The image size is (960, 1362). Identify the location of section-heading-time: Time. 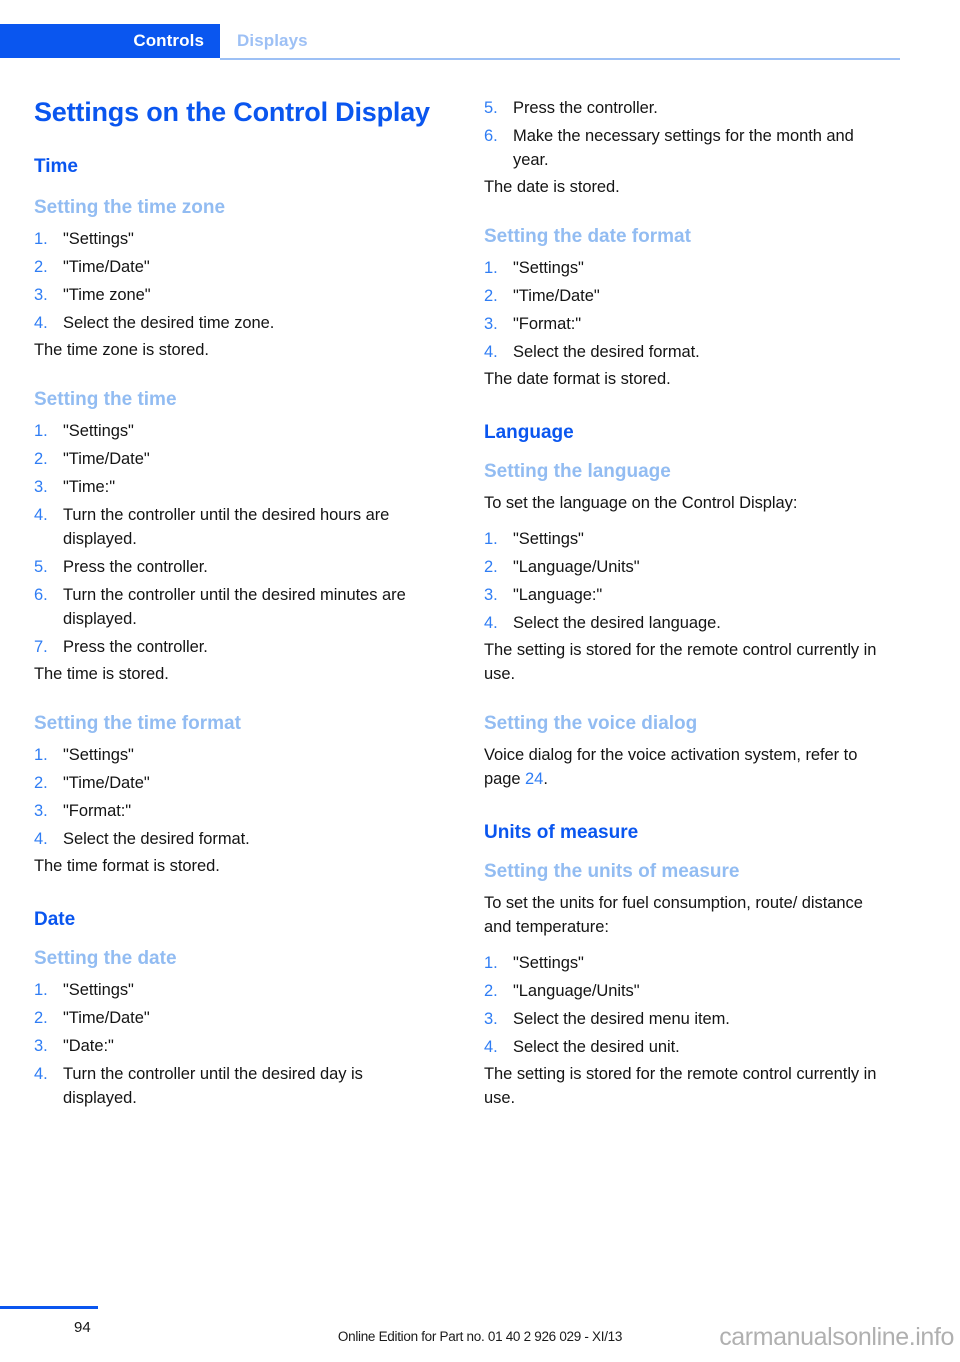
(56, 166).